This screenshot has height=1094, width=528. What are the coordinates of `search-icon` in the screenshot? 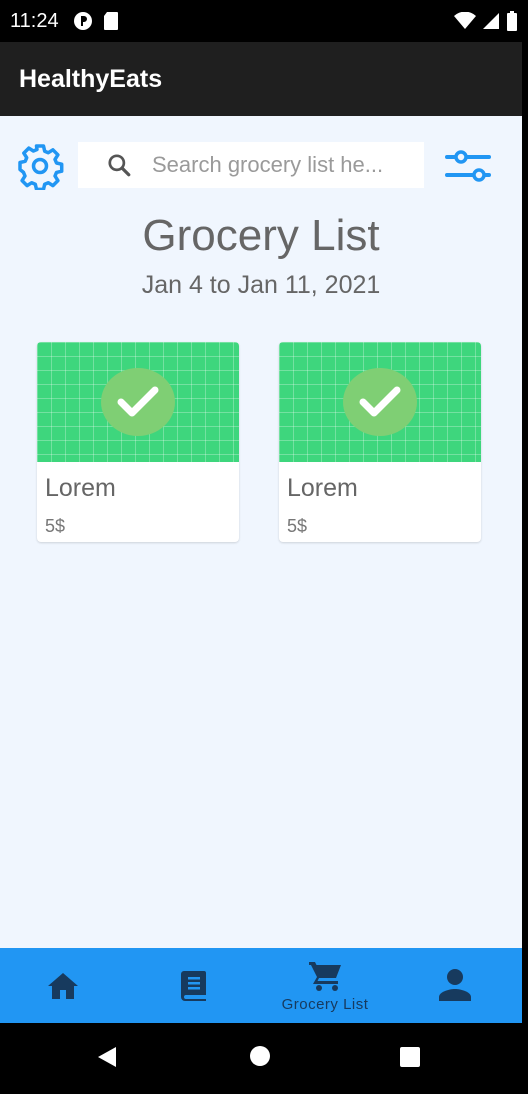 It's located at (119, 165).